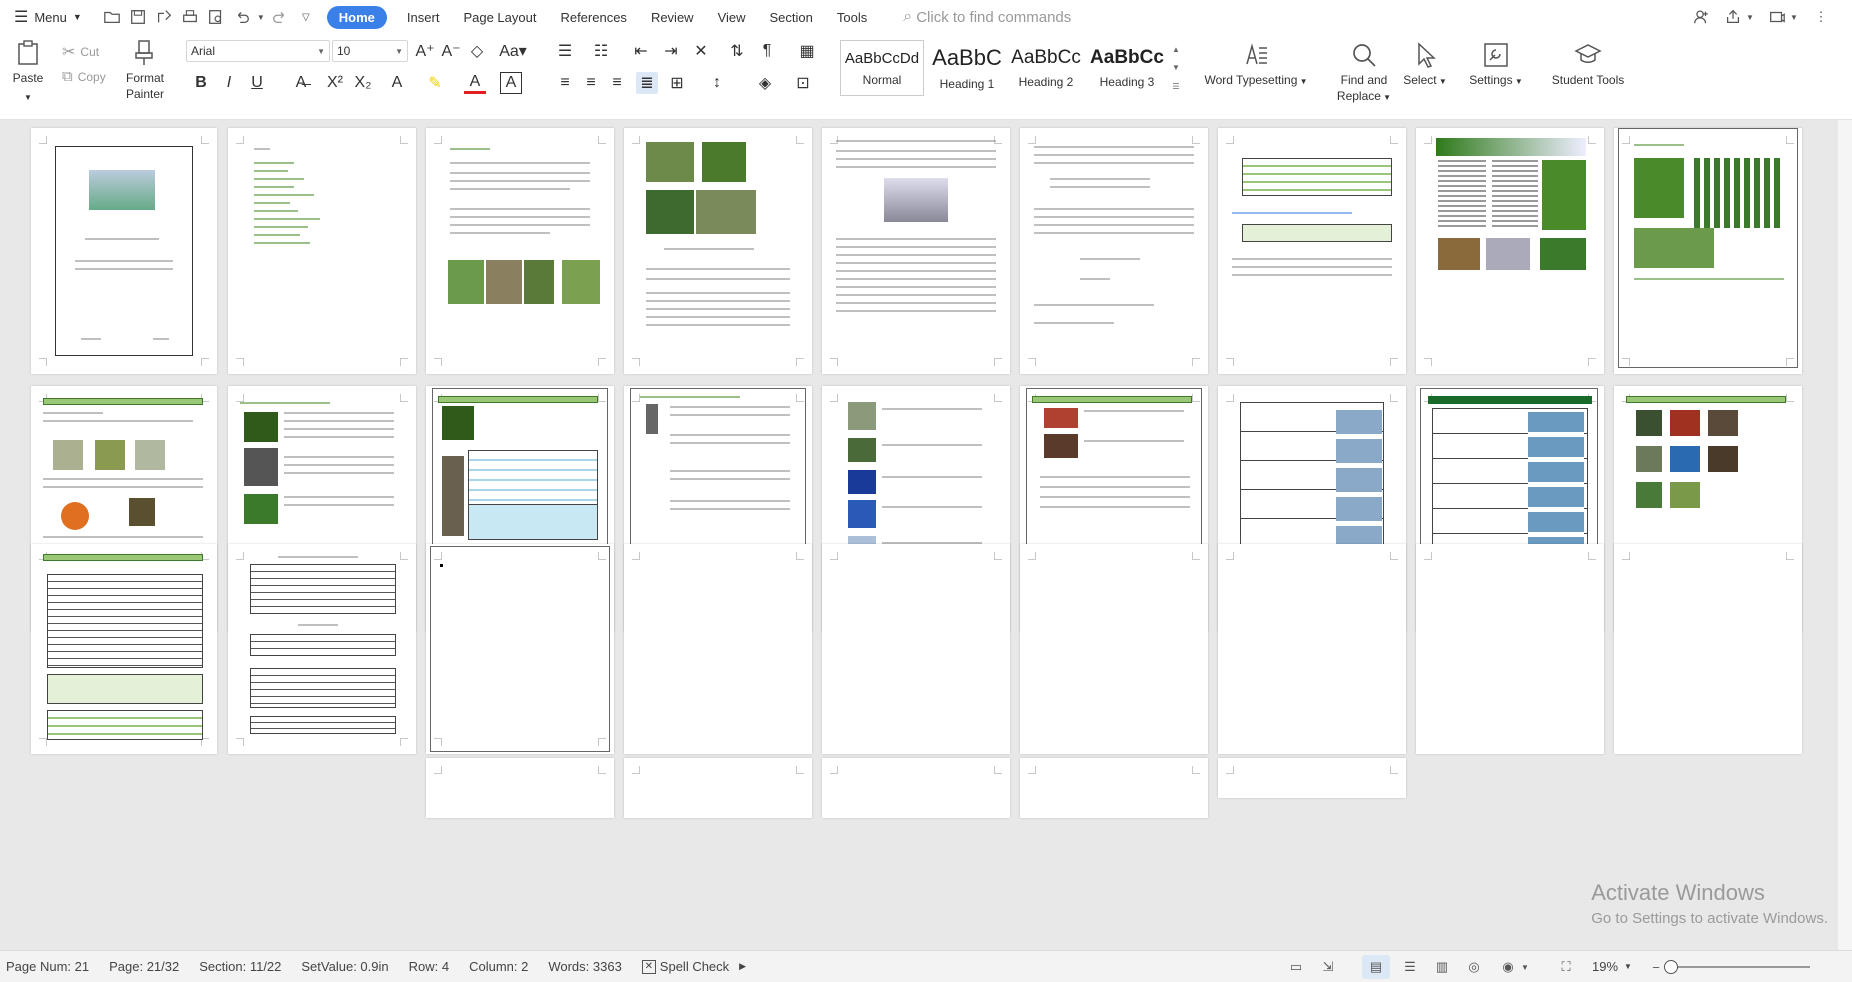 The width and height of the screenshot is (1852, 982). Describe the element at coordinates (717, 83) in the screenshot. I see `line-spacing-icon: ↕` at that location.